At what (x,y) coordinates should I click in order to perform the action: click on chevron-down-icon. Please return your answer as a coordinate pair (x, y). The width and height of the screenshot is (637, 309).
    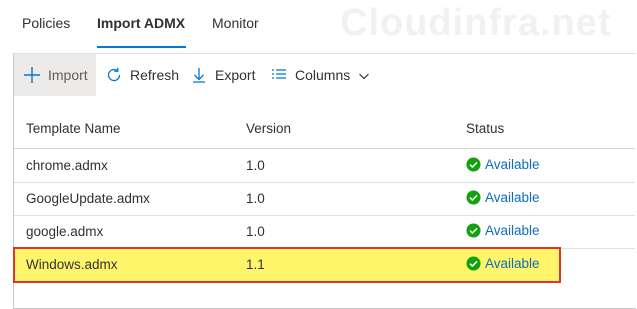
    Looking at the image, I should click on (364, 75).